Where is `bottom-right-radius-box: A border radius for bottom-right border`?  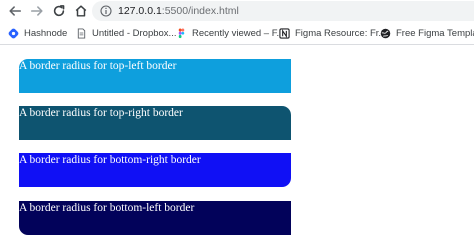 bottom-right-radius-box: A border radius for bottom-right border is located at coordinates (155, 170).